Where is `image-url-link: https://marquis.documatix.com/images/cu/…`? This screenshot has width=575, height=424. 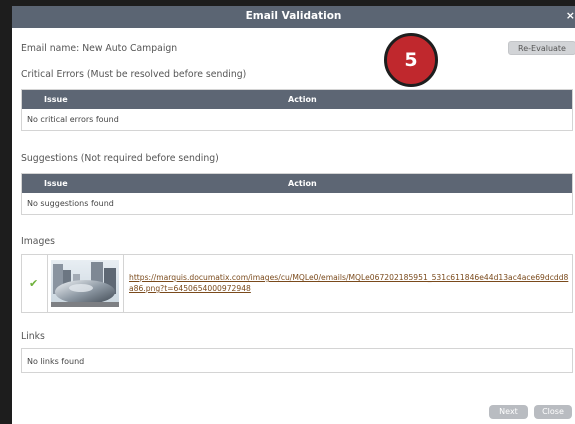 image-url-link: https://marquis.documatix.com/images/cu/… is located at coordinates (350, 283).